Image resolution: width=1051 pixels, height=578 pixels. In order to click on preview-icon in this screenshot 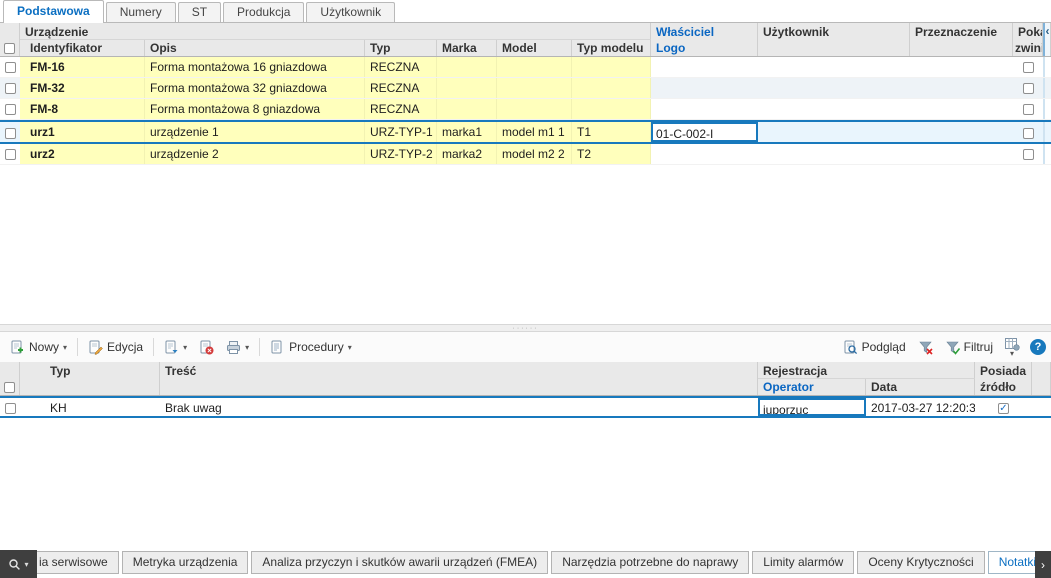, I will do `click(850, 347)`.